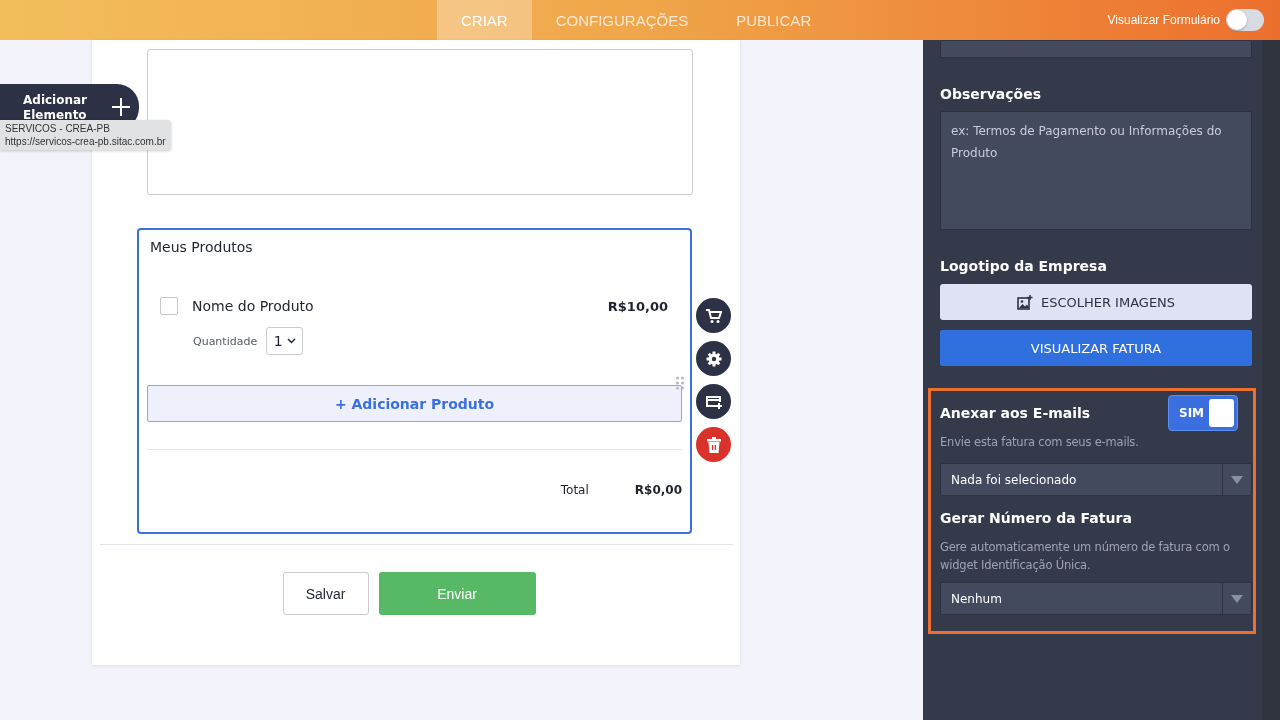  I want to click on gear-icon, so click(713, 358).